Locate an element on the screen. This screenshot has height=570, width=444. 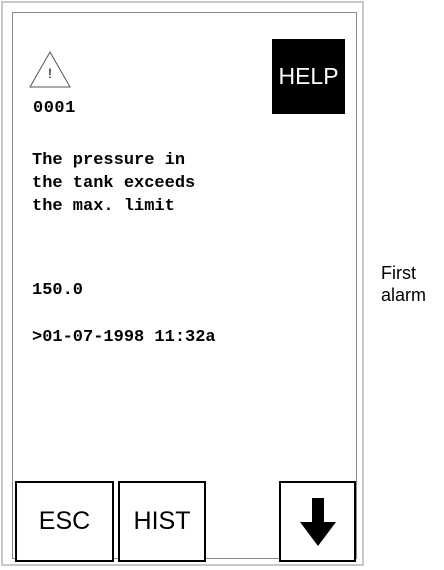
esc-button: ESC is located at coordinates (64, 521).